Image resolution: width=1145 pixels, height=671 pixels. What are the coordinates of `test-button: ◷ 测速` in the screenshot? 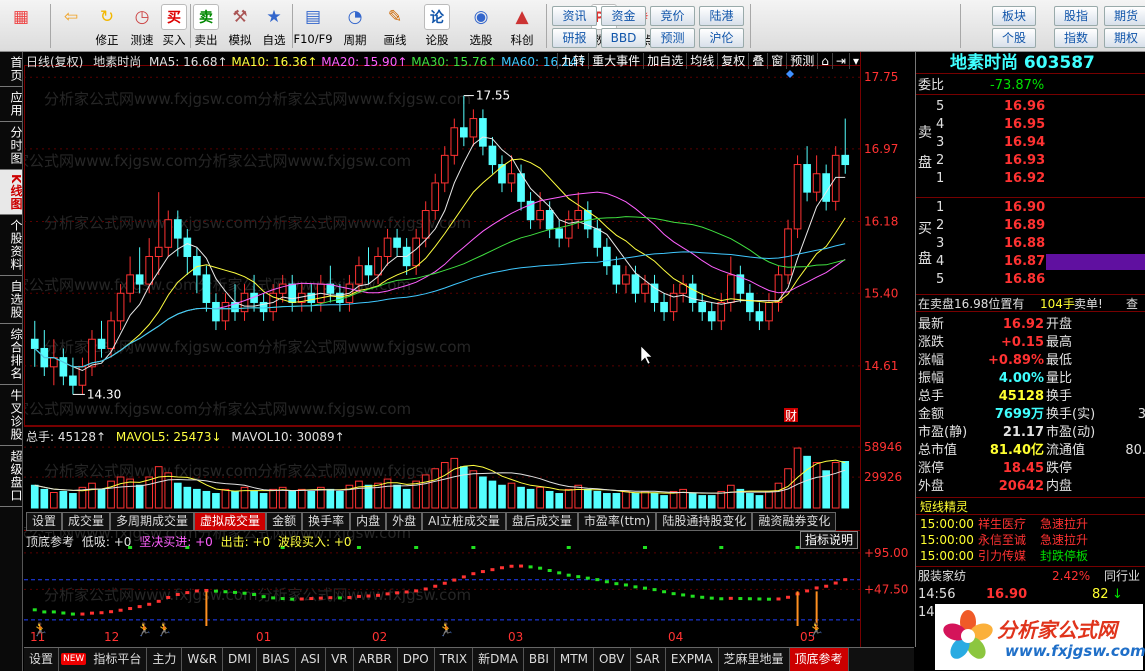 It's located at (142, 26).